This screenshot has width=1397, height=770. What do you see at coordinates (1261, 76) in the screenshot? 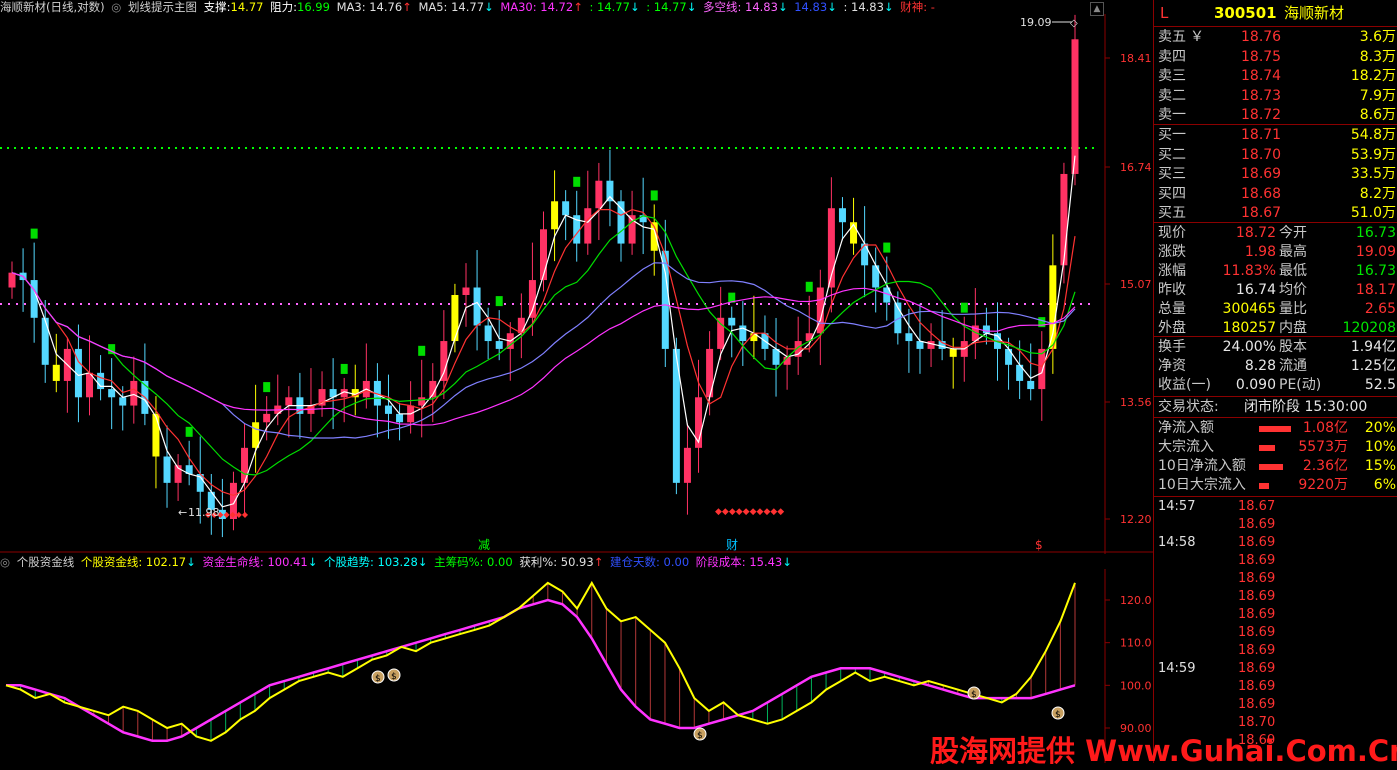
I see `asks-price: 18.74` at bounding box center [1261, 76].